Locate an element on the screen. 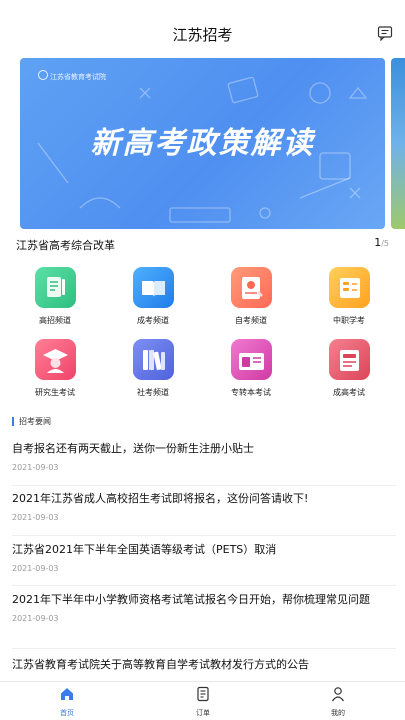  channel-chenggao: 成高考试 is located at coordinates (349, 368).